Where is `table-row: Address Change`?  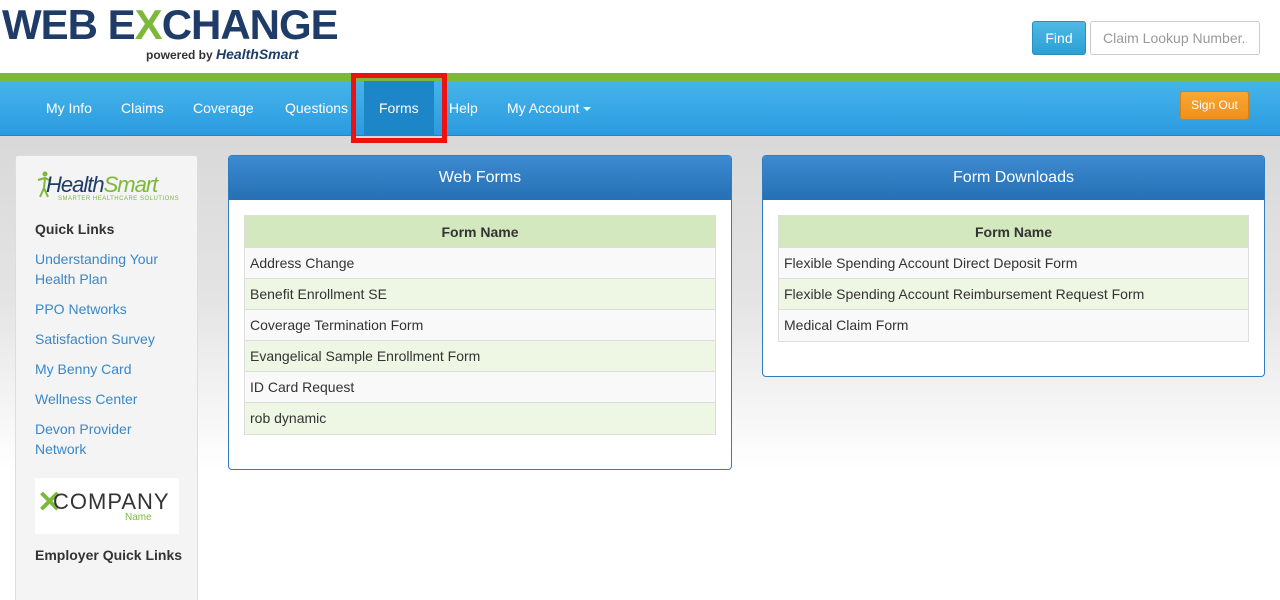
table-row: Address Change is located at coordinates (480, 263).